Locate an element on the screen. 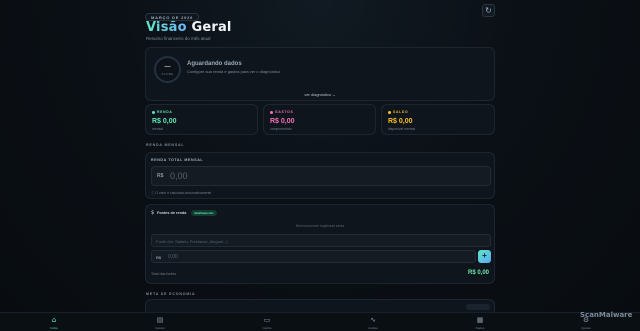 The height and width of the screenshot is (331, 640). nav-item-gastos: ▤ Gastos is located at coordinates (160, 323).